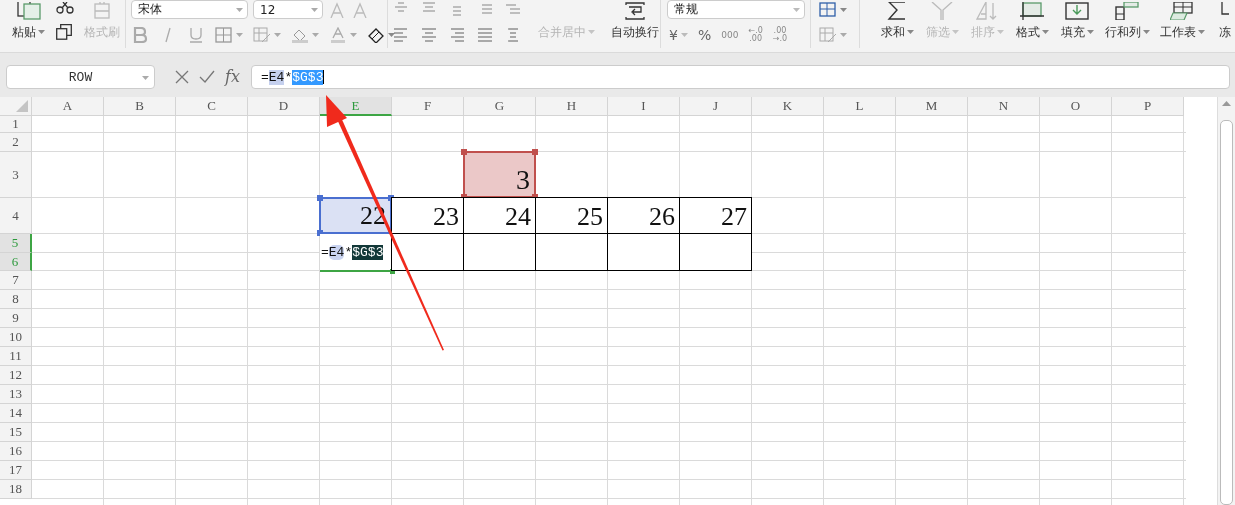  I want to click on column-header: P, so click(1148, 106).